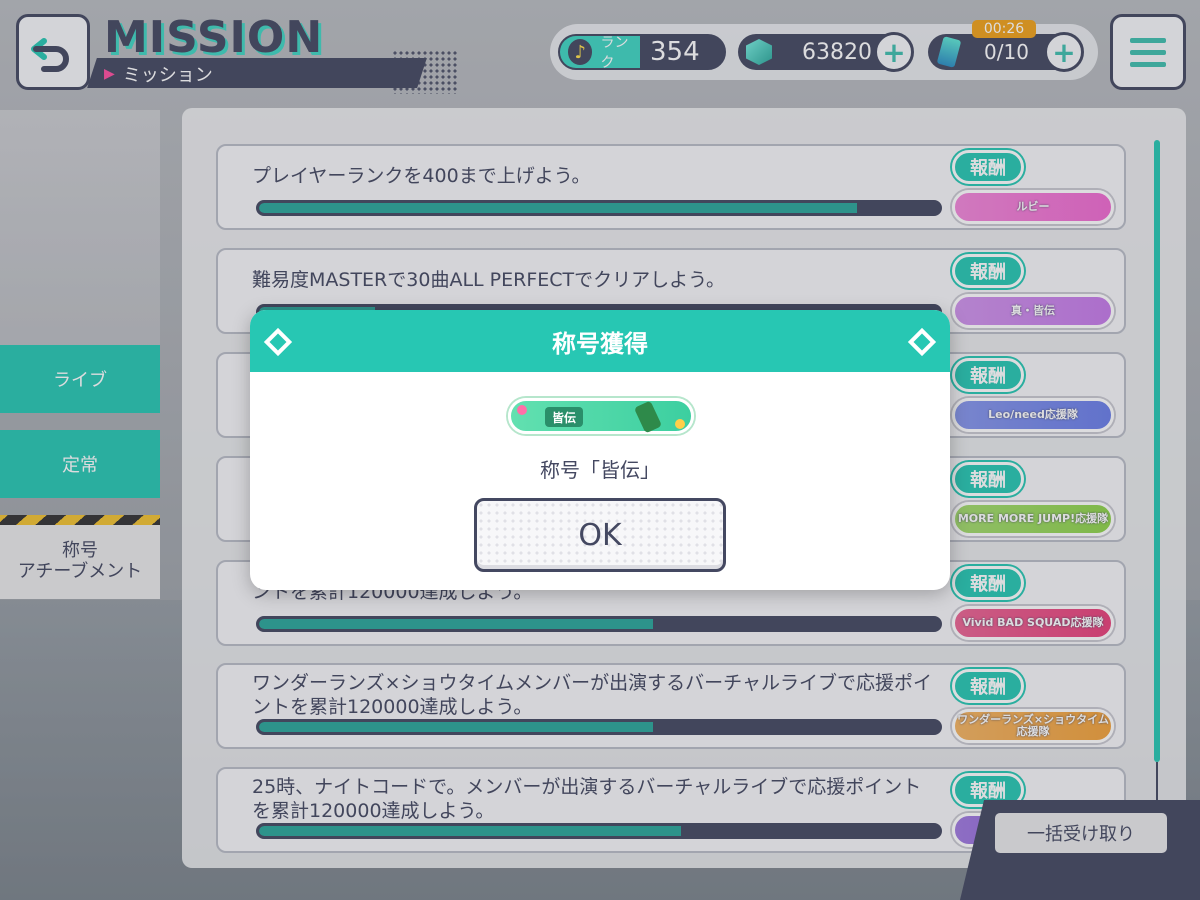 Image resolution: width=1200 pixels, height=900 pixels. Describe the element at coordinates (600, 535) in the screenshot. I see `ok-button: OK` at that location.